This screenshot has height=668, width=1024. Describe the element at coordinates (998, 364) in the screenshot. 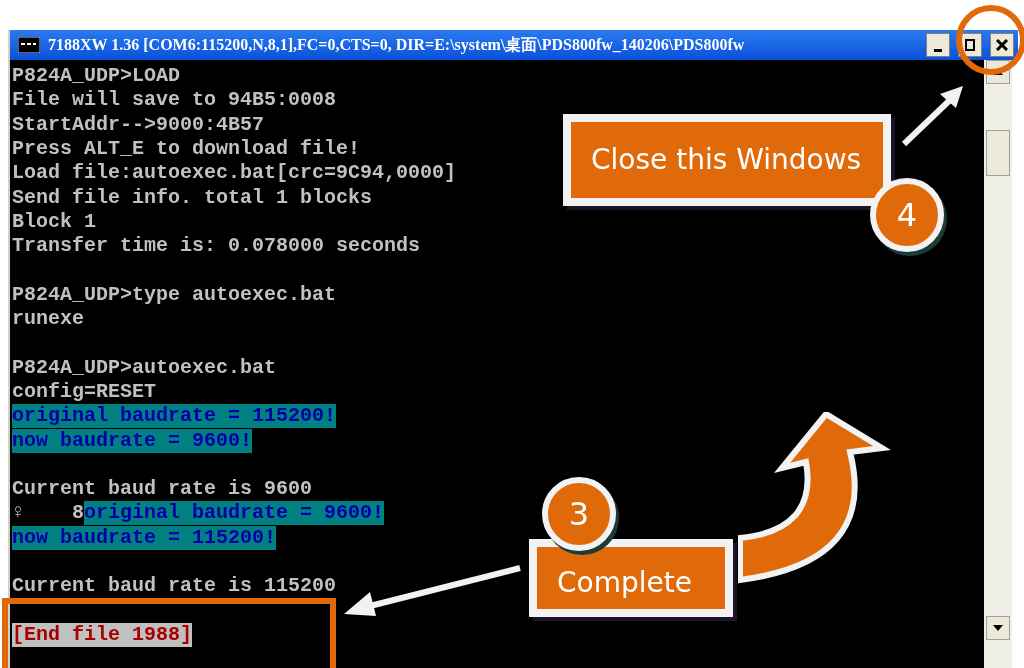

I see `scrollbar` at that location.